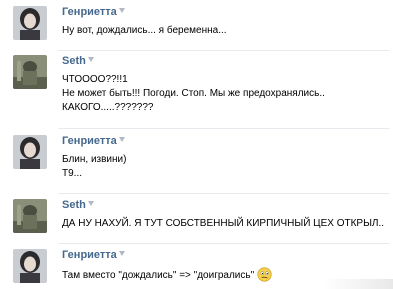 The width and height of the screenshot is (393, 289). What do you see at coordinates (358, 284) in the screenshot?
I see `watermark` at bounding box center [358, 284].